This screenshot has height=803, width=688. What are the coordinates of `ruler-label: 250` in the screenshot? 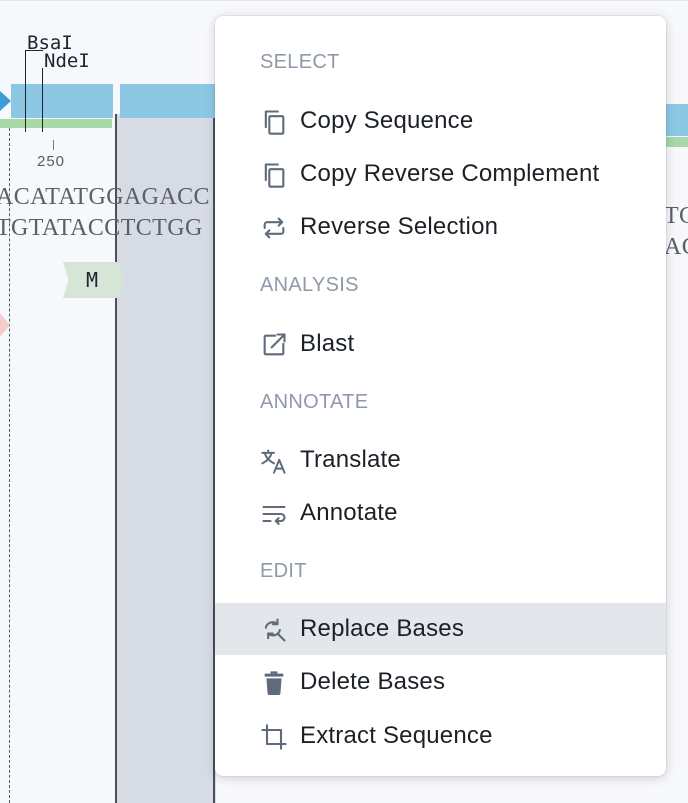 It's located at (51, 161).